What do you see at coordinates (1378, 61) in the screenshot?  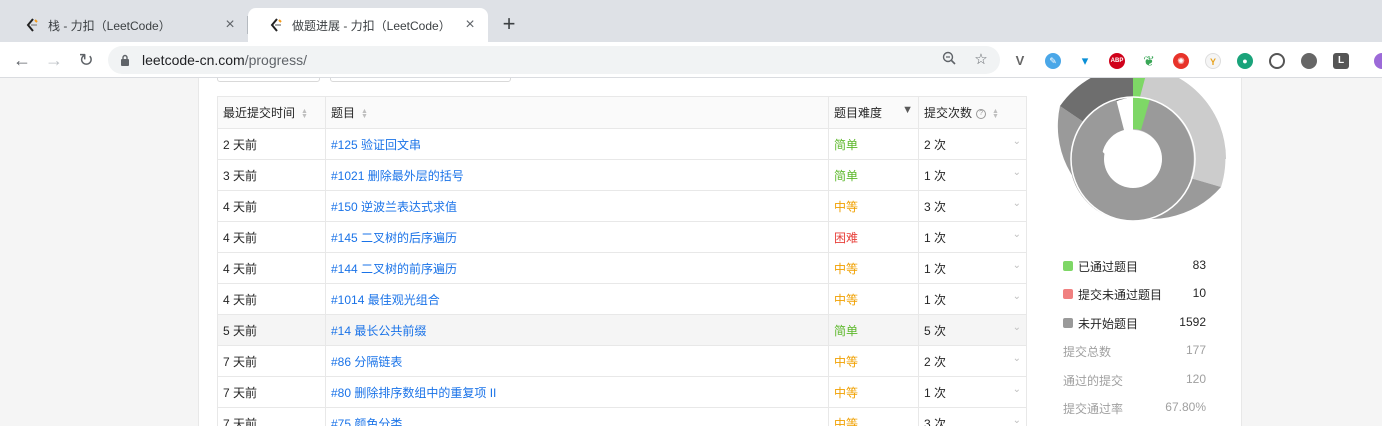 I see `profile-avatar` at bounding box center [1378, 61].